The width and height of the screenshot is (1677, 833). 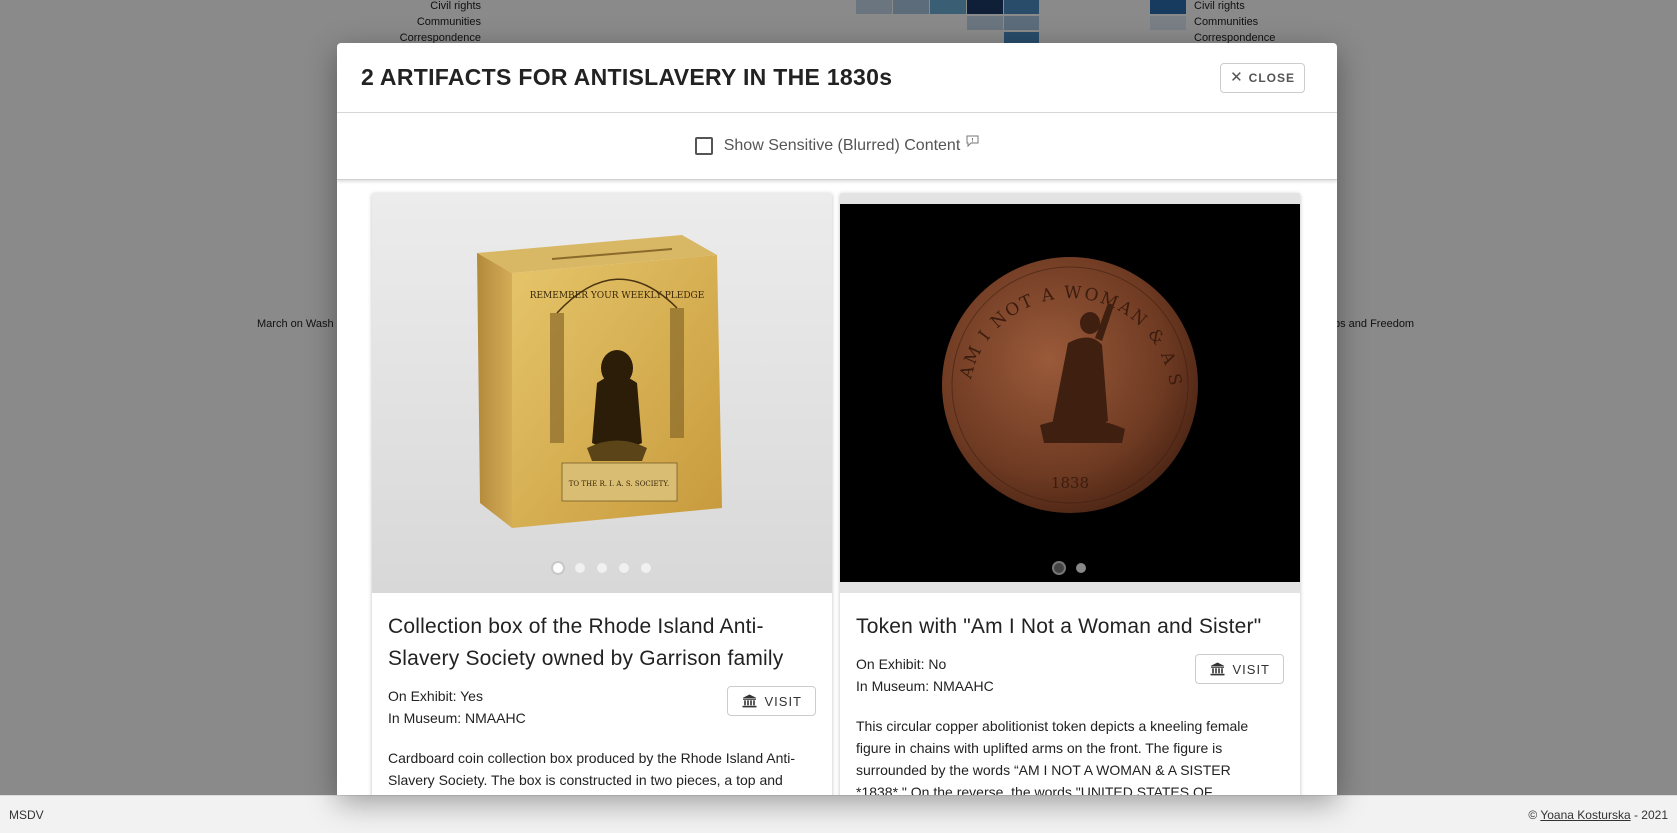 What do you see at coordinates (619, 484) in the screenshot?
I see `box-inscription: TO THE R. I. A. S. SOCIETY.` at bounding box center [619, 484].